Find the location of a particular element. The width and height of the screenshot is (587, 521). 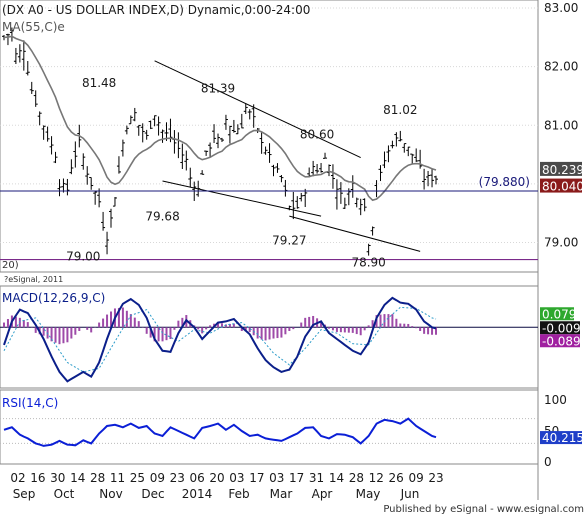

x-tick-label: 25 is located at coordinates (137, 478).